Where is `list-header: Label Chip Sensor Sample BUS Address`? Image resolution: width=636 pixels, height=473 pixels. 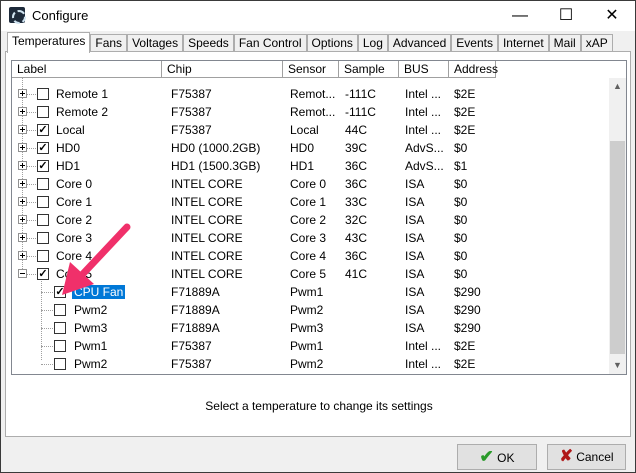
list-header: Label Chip Sensor Sample BUS Address is located at coordinates (255, 69).